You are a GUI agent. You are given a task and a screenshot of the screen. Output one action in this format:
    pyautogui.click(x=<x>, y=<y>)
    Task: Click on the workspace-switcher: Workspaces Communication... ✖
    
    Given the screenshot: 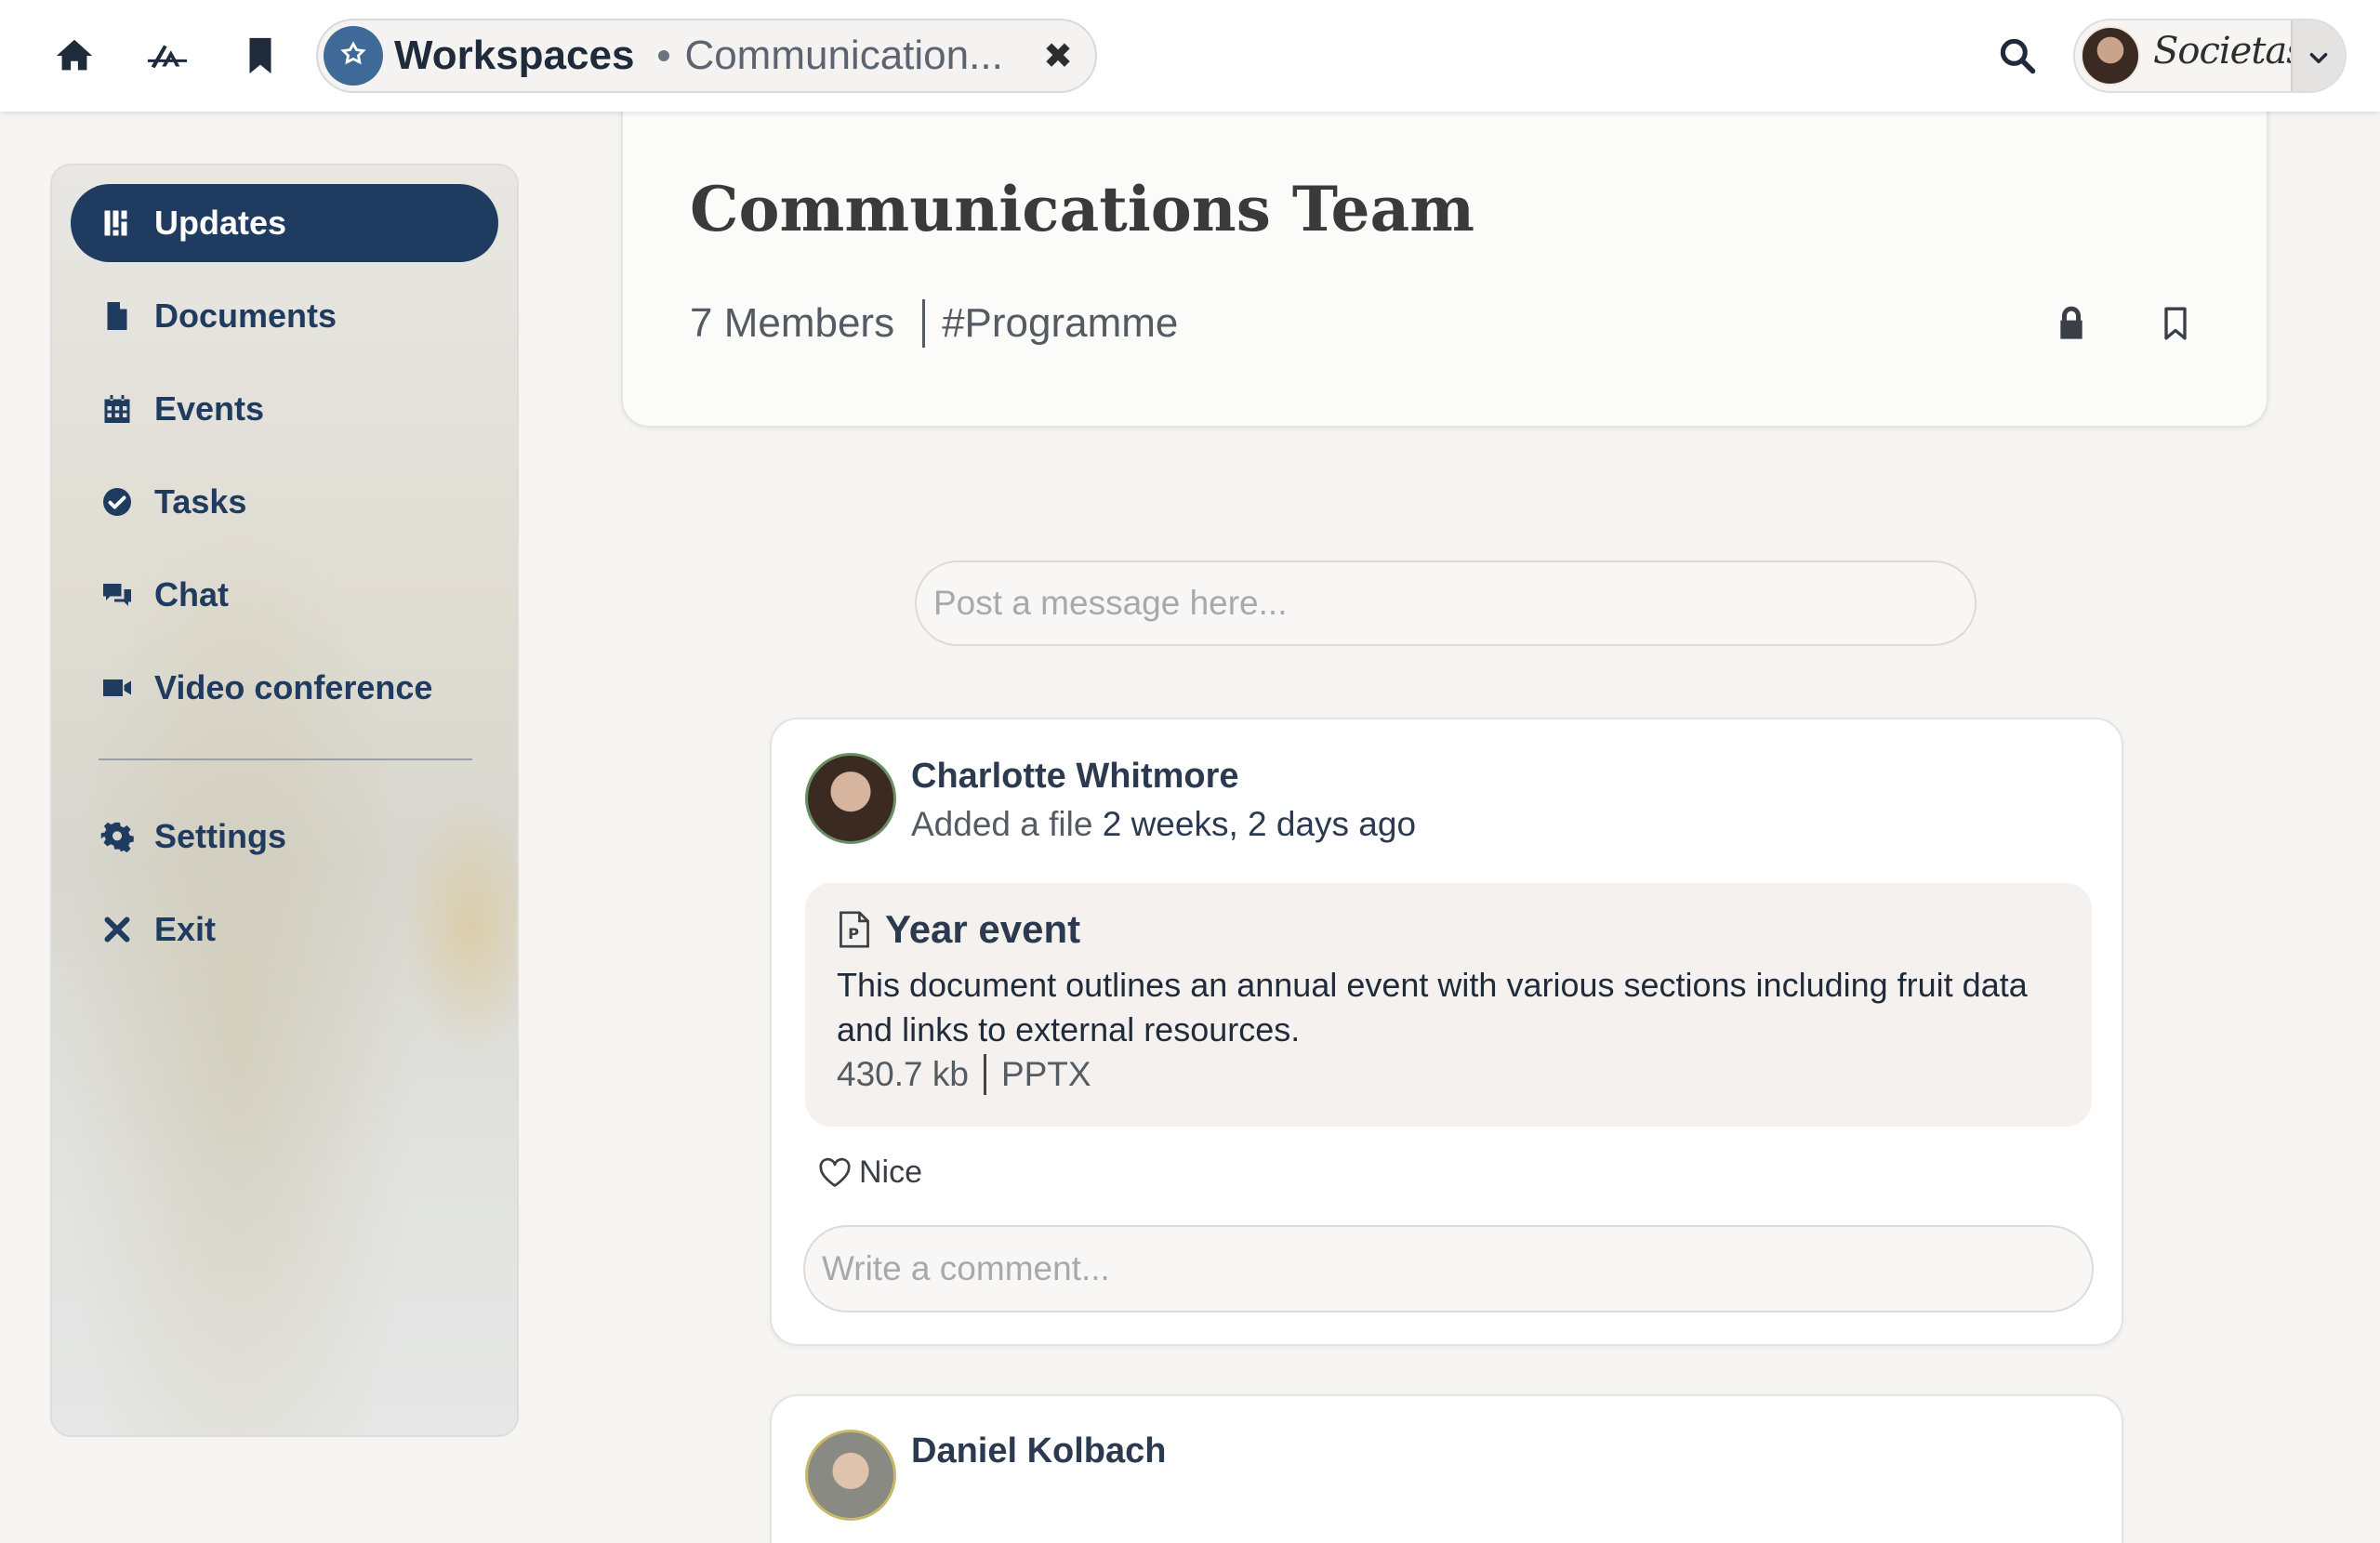 What is the action you would take?
    pyautogui.click(x=706, y=56)
    